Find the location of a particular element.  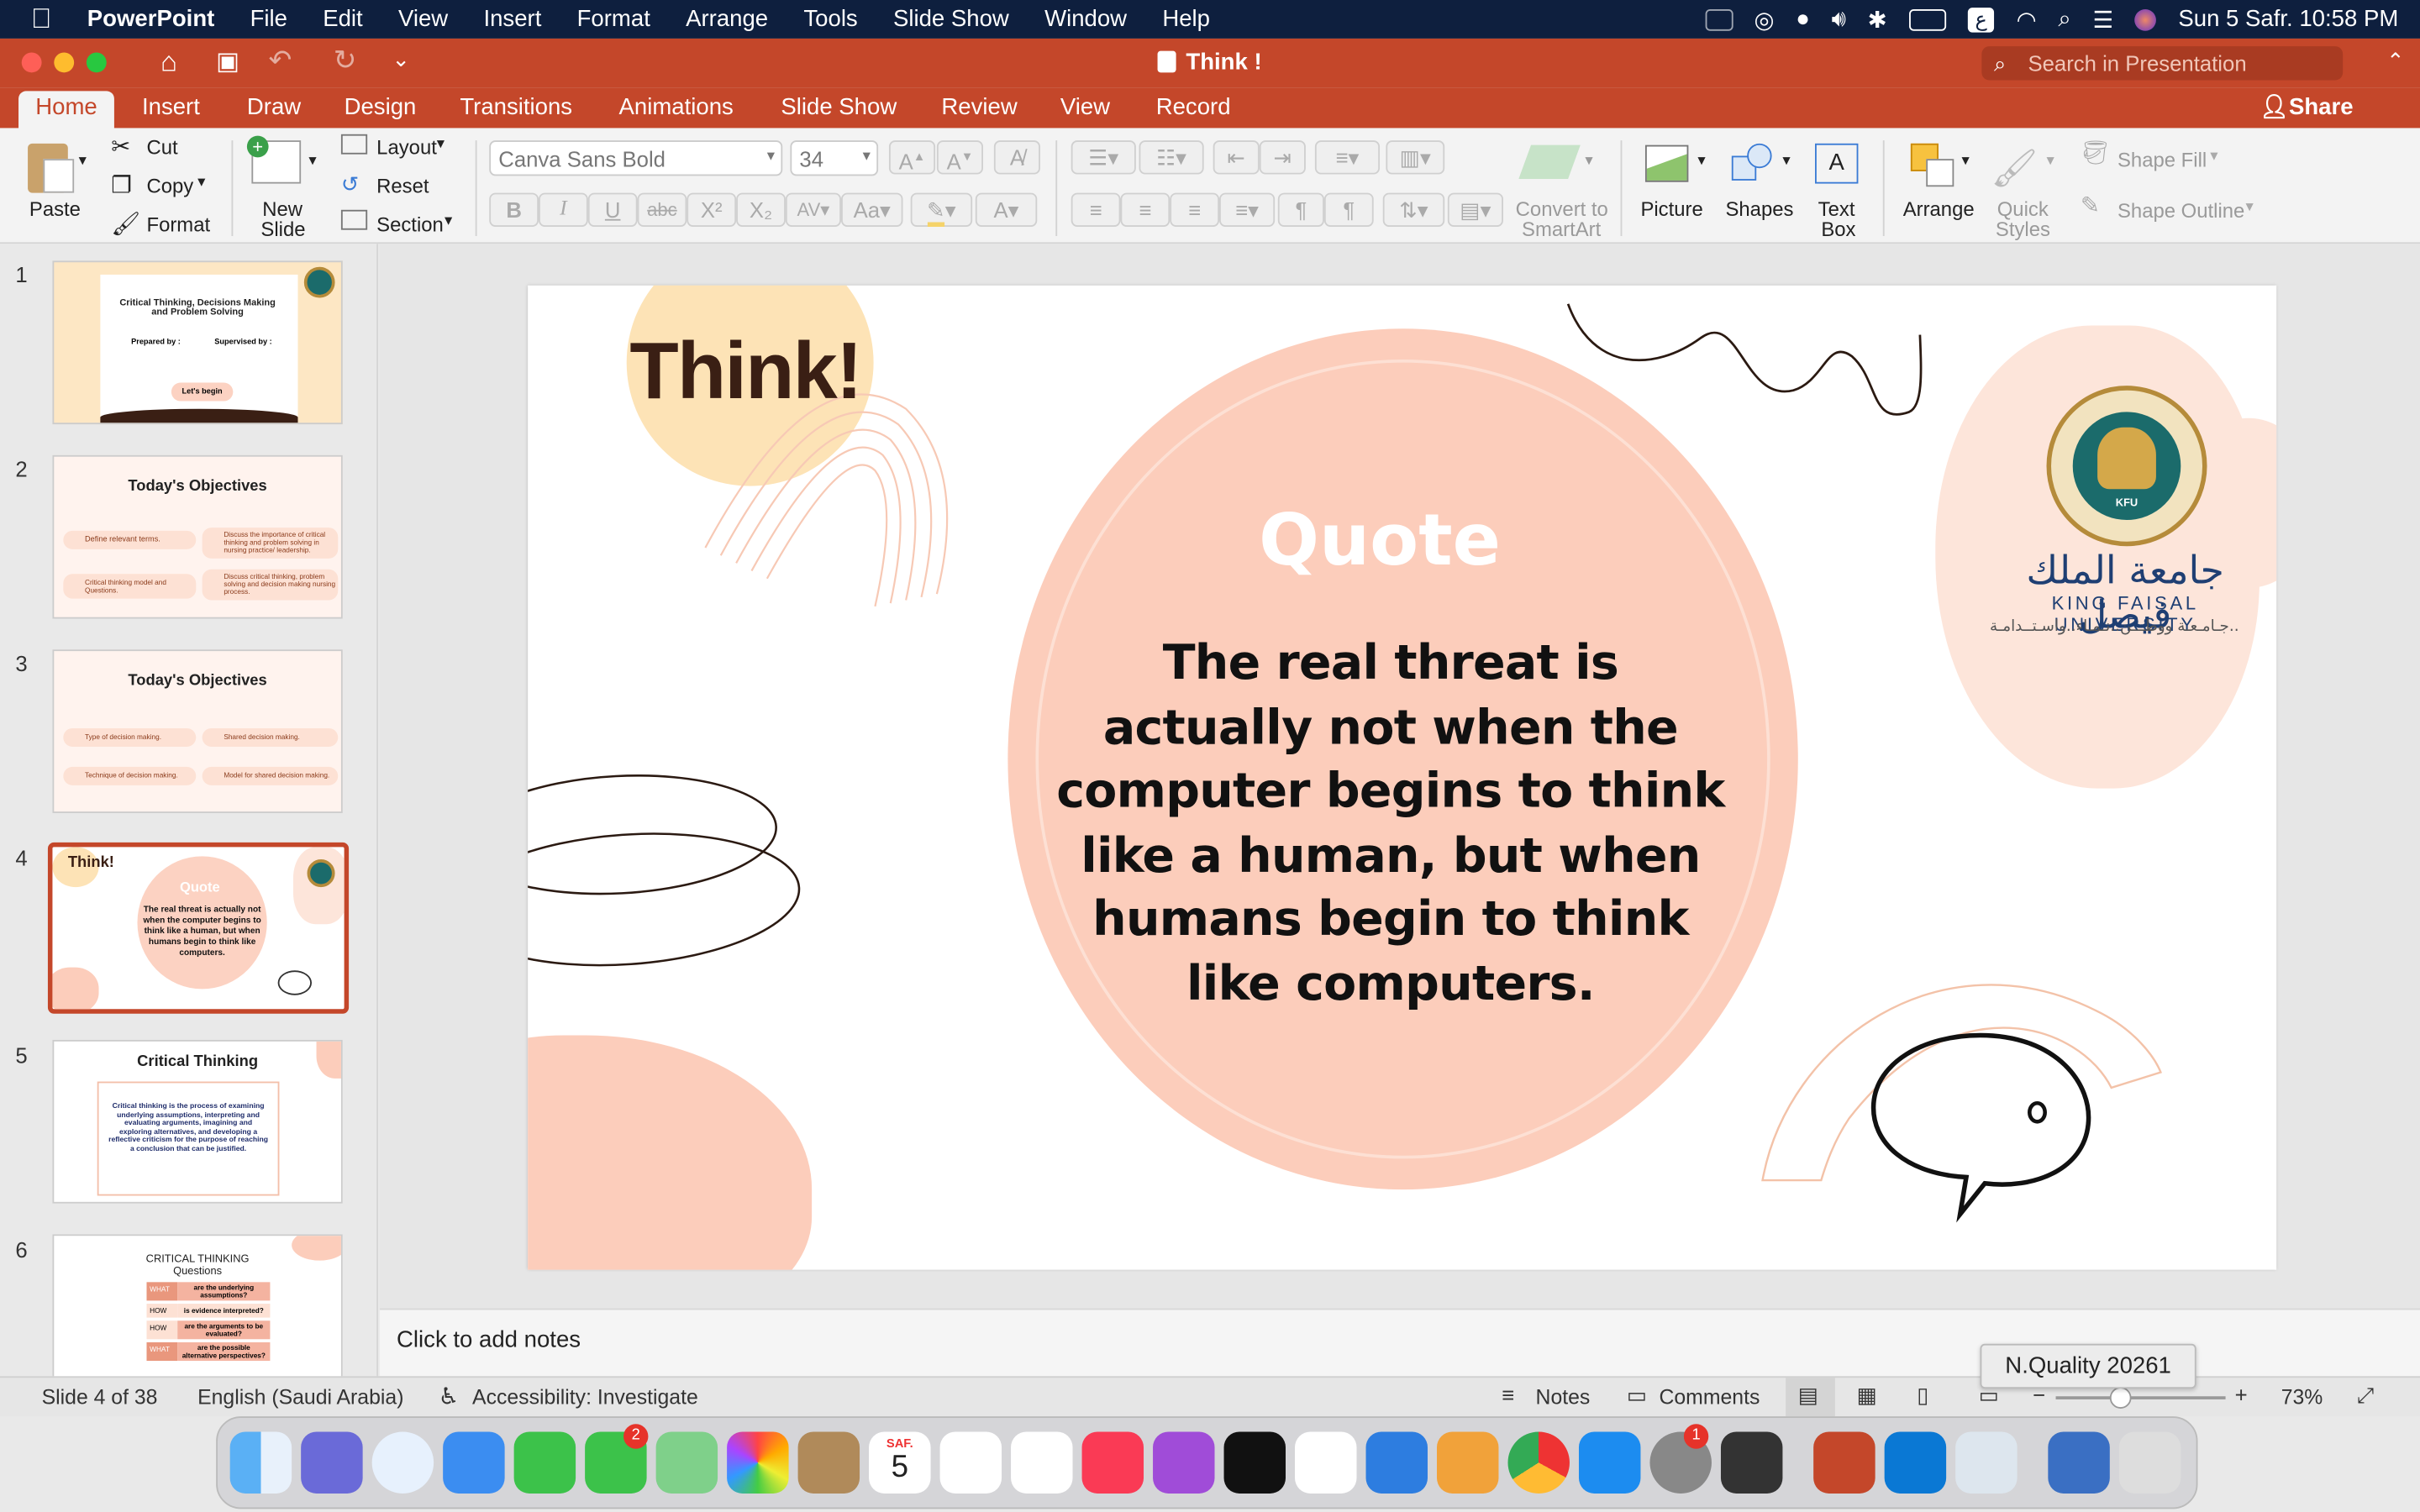

increase-font-size-button: A▲ is located at coordinates (912, 157).